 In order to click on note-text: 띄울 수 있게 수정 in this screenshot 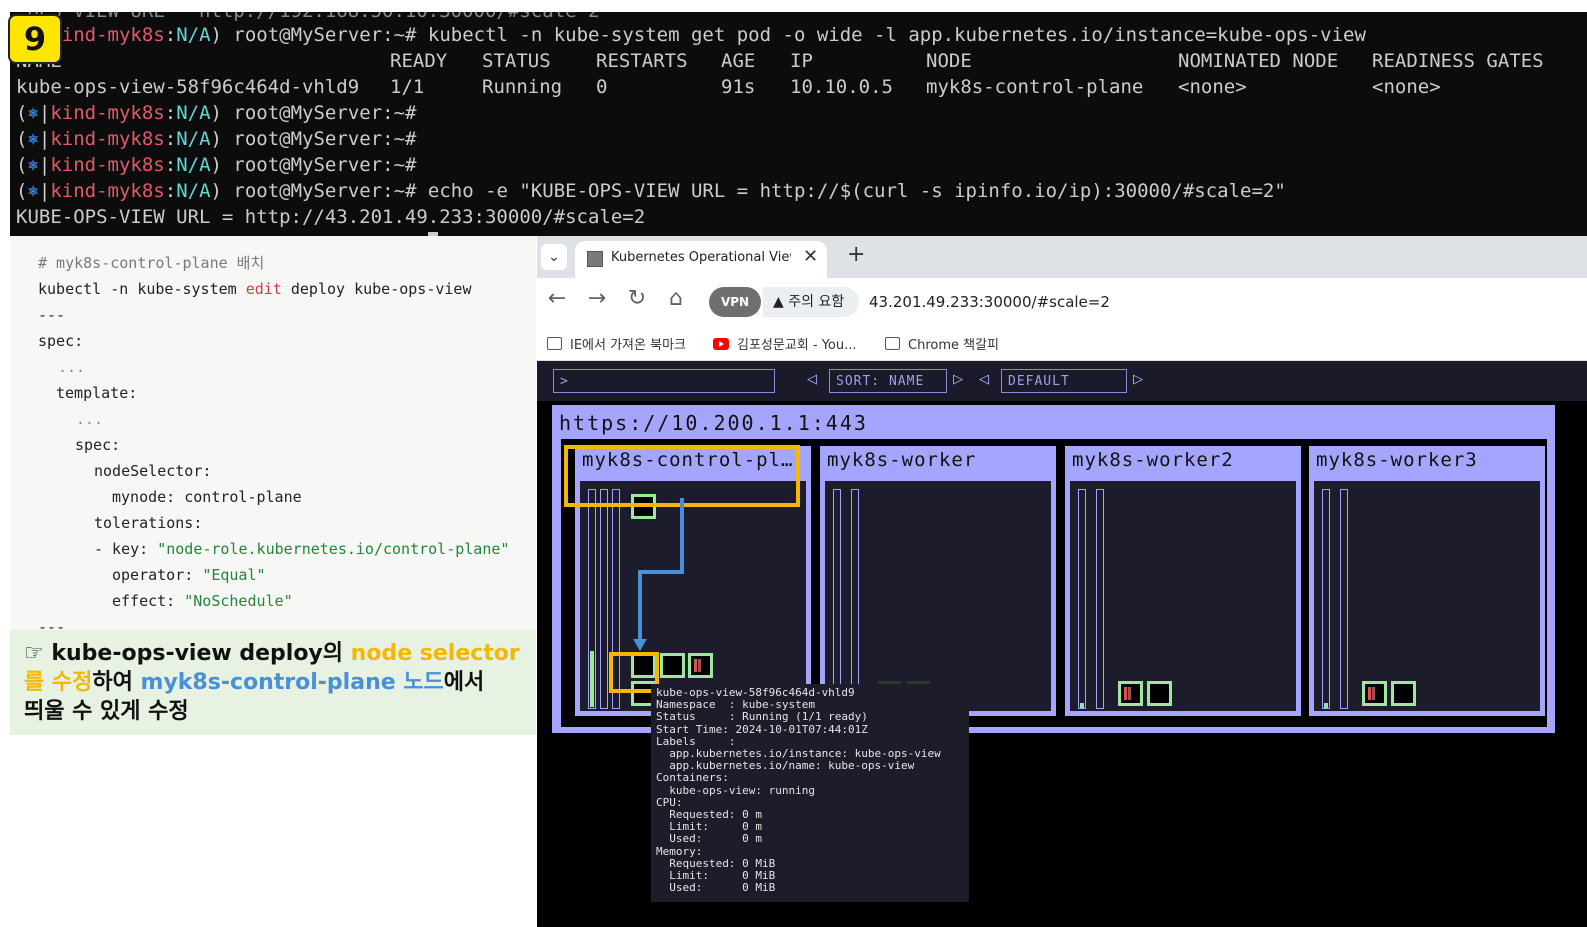, I will do `click(106, 711)`.